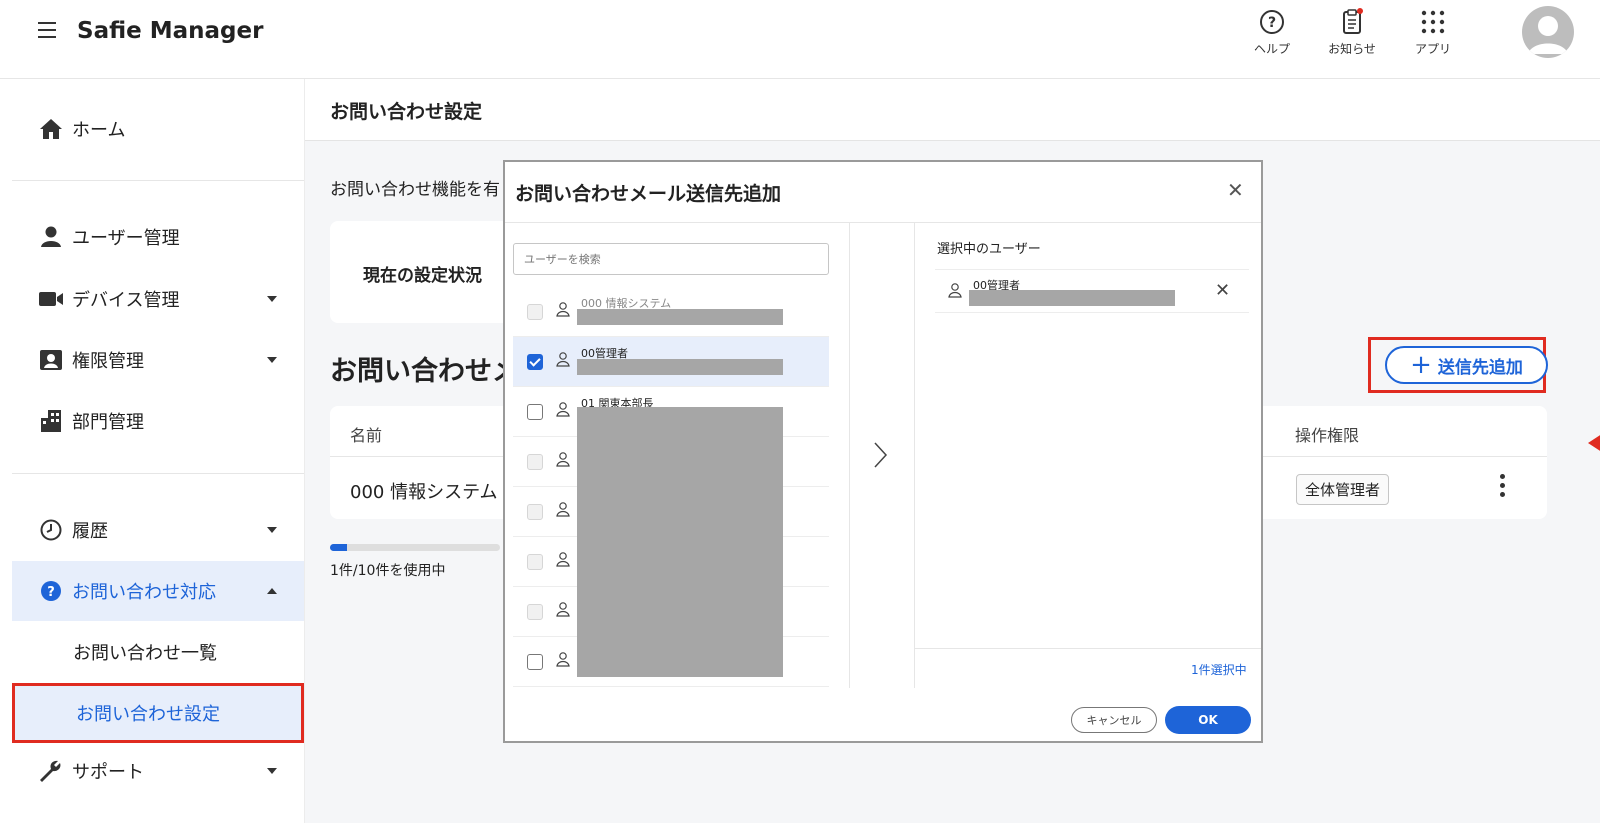  I want to click on wrench-icon, so click(51, 771).